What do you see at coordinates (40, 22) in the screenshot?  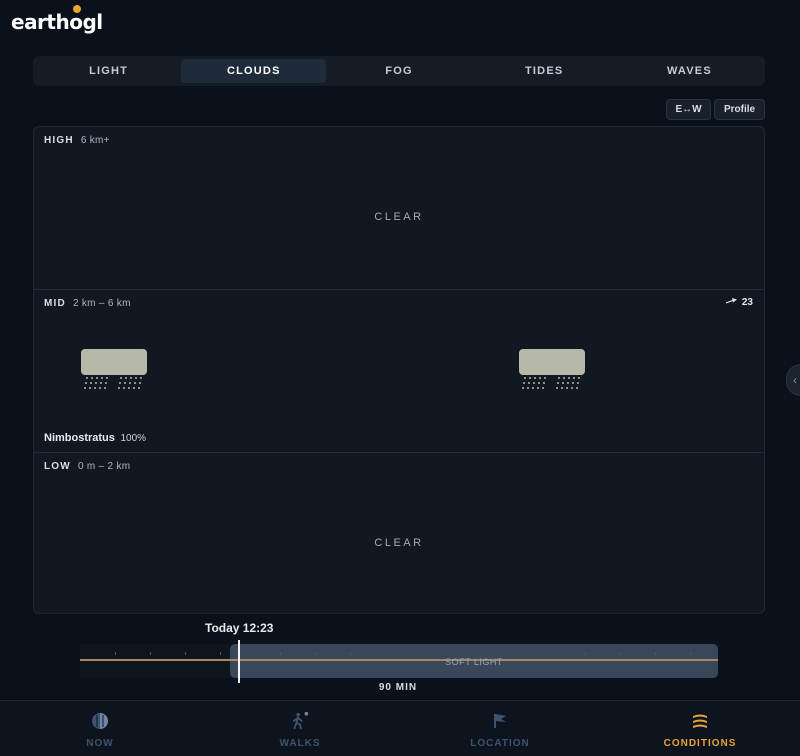 I see `logo-text-start: earth` at bounding box center [40, 22].